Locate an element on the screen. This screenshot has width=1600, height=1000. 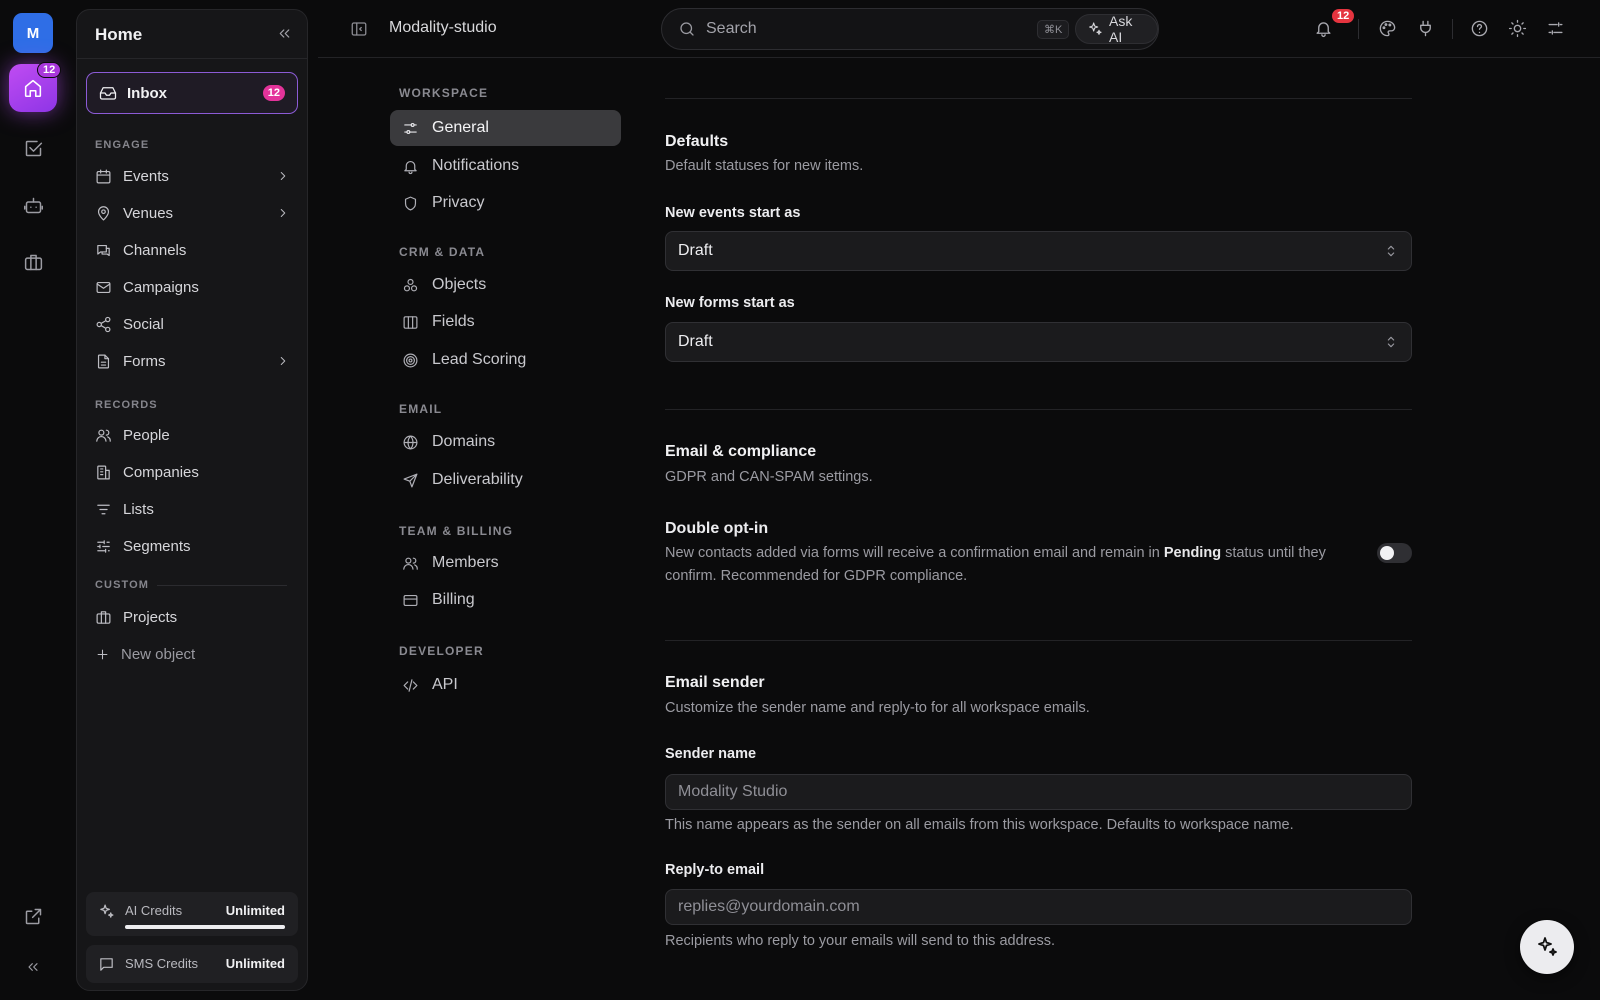
ai-credits-progress-fill is located at coordinates (205, 927).